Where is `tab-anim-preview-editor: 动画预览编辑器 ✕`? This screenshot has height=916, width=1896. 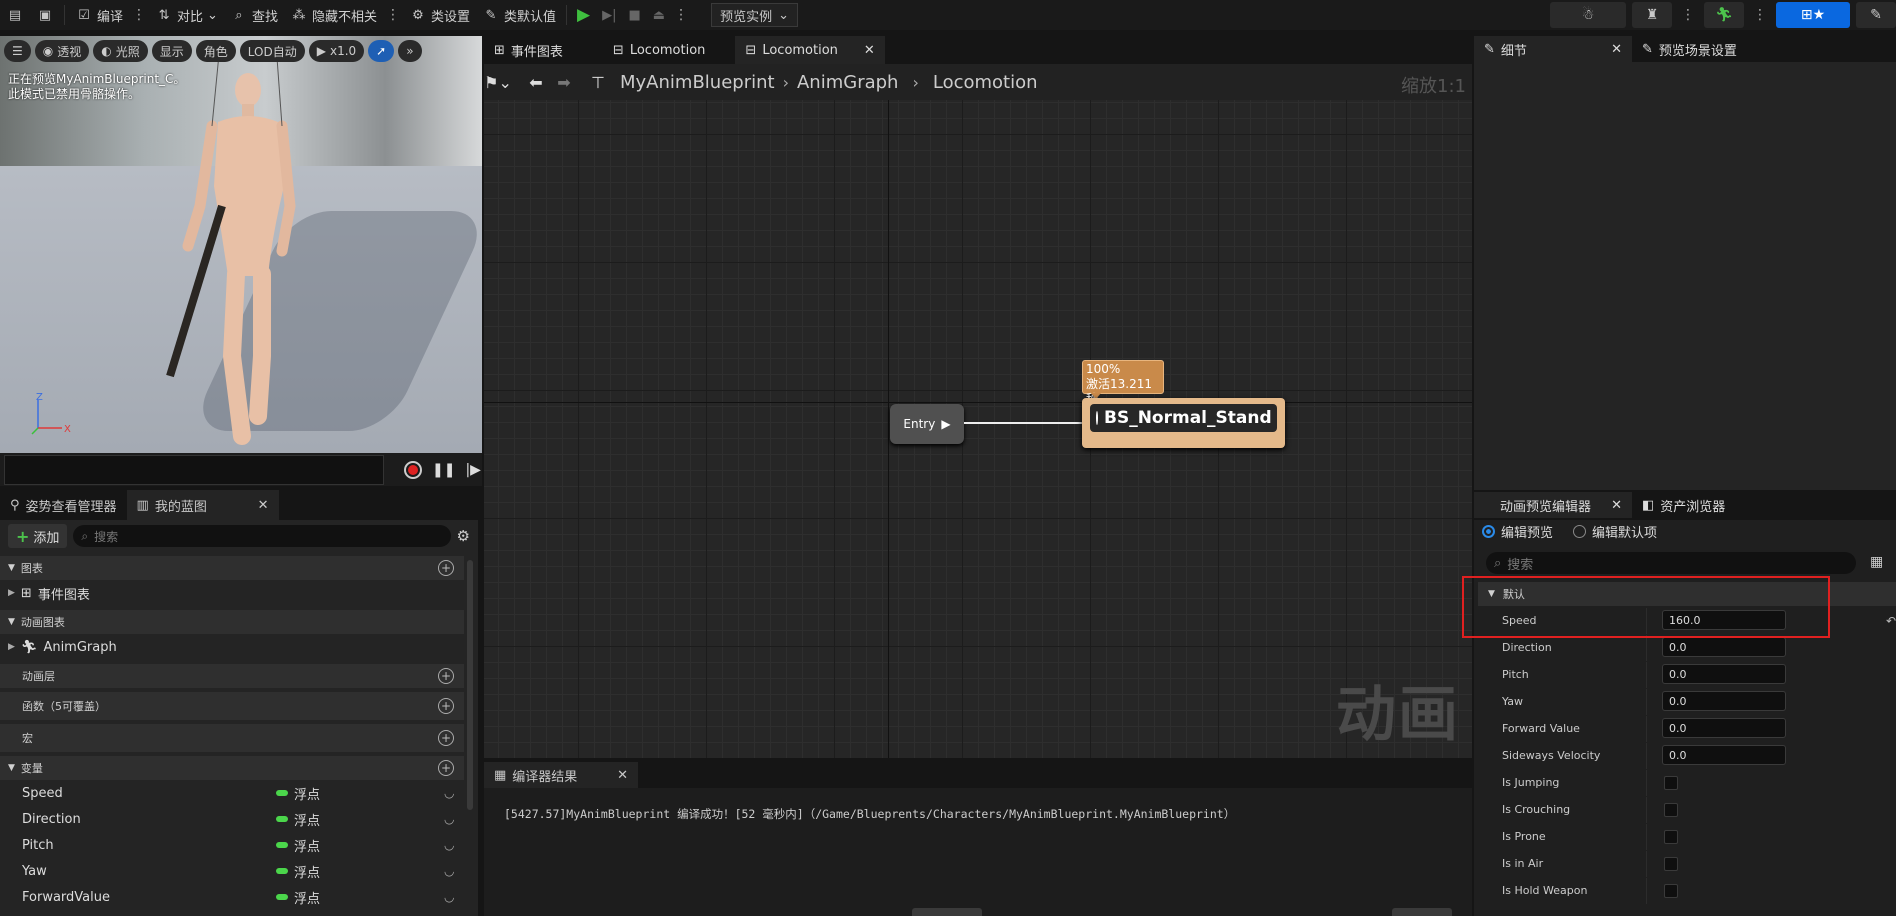 tab-anim-preview-editor: 动画预览编辑器 ✕ is located at coordinates (1553, 505).